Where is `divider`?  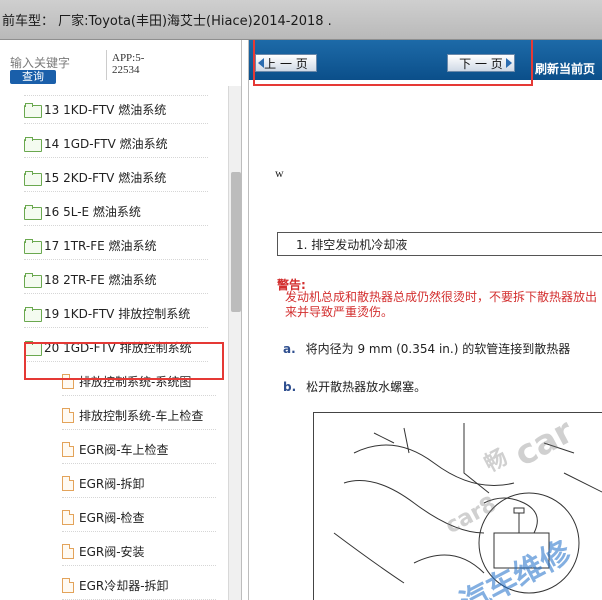
divider is located at coordinates (106, 65).